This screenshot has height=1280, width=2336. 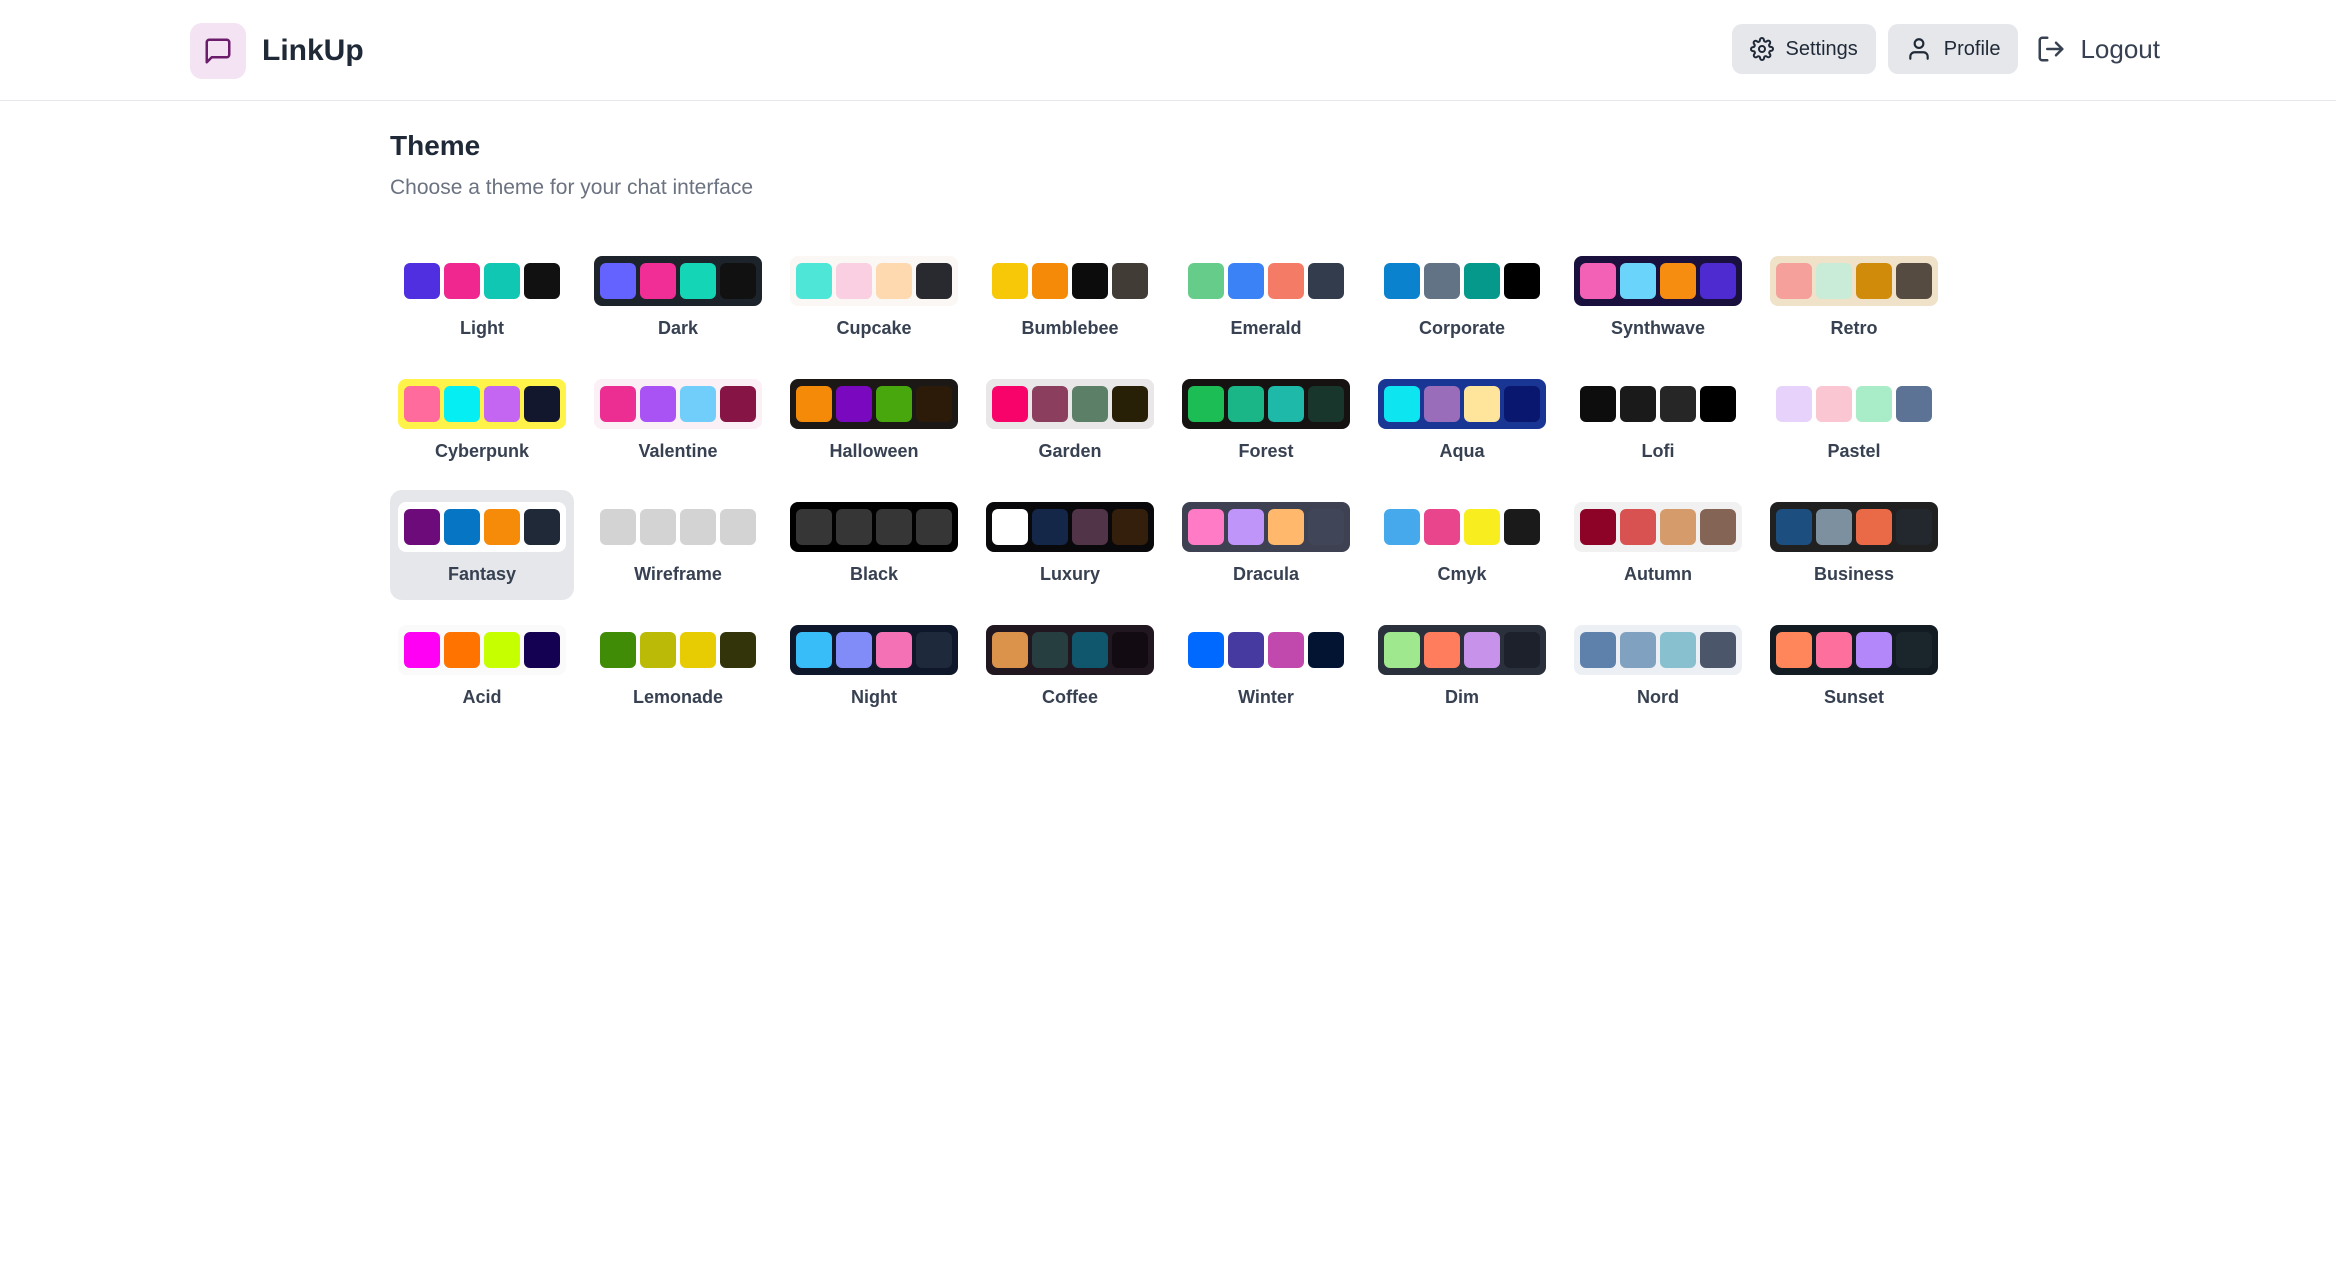 What do you see at coordinates (1972, 48) in the screenshot?
I see `profile-label: Profile` at bounding box center [1972, 48].